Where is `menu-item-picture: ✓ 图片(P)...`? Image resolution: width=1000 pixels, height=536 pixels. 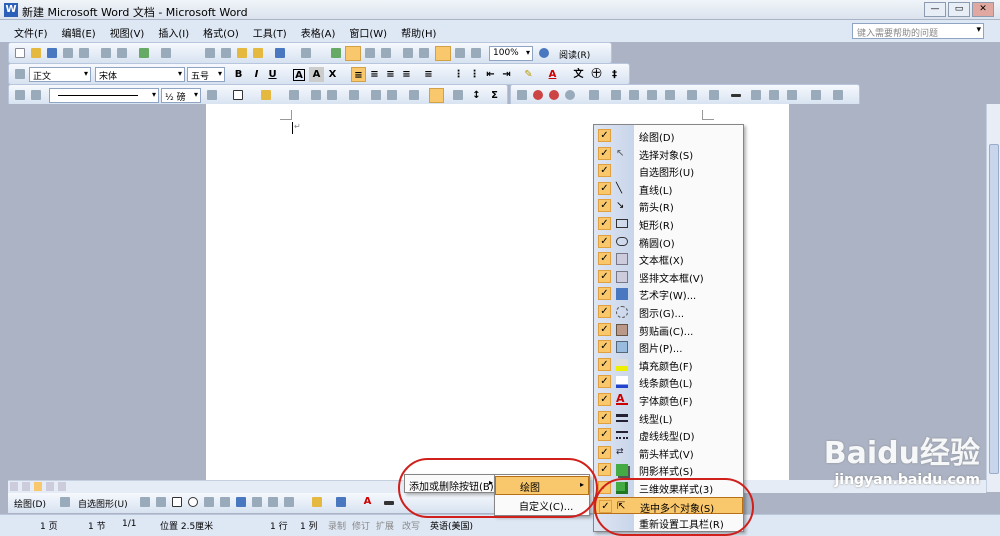
menu-item-picture: ✓ 图片(P)... is located at coordinates (668, 347).